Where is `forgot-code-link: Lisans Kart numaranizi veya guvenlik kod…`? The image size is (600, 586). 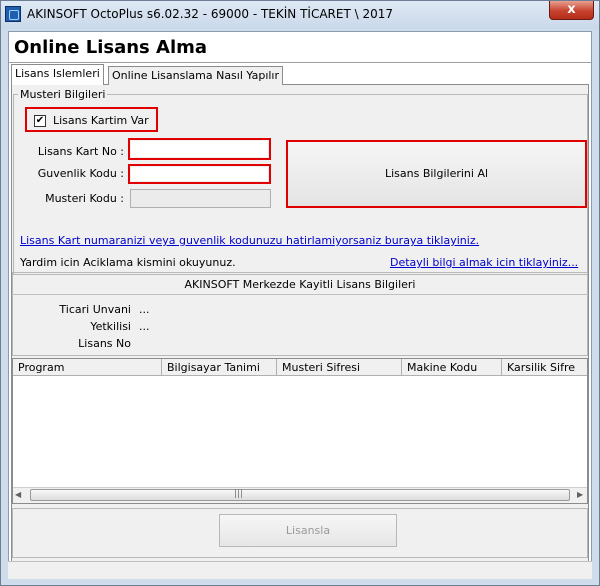 forgot-code-link: Lisans Kart numaranizi veya guvenlik kod… is located at coordinates (249, 240).